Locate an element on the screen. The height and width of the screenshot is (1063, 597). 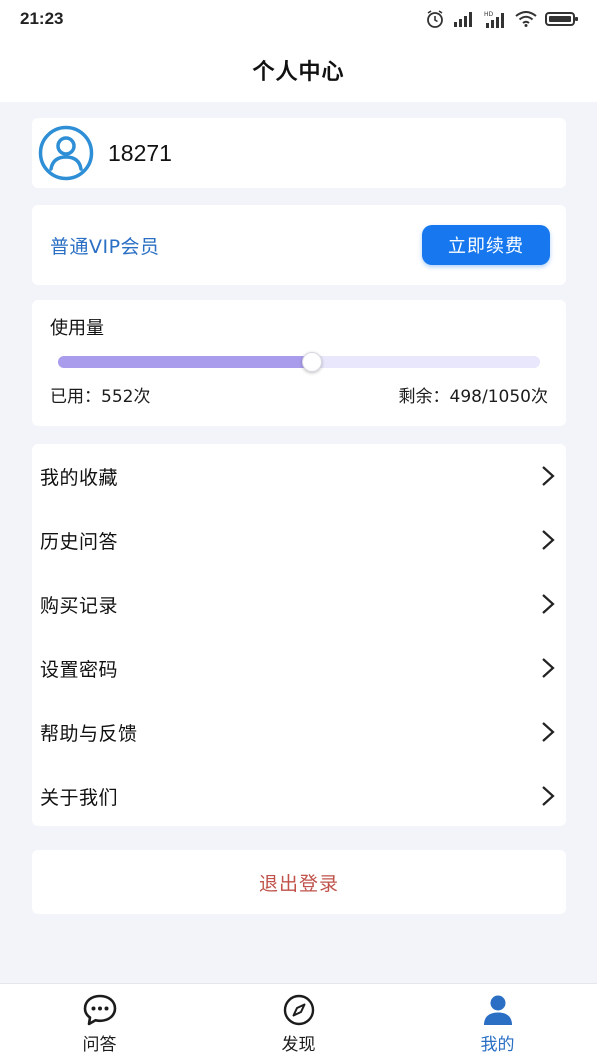
tab-label: 我的 is located at coordinates (497, 1045).